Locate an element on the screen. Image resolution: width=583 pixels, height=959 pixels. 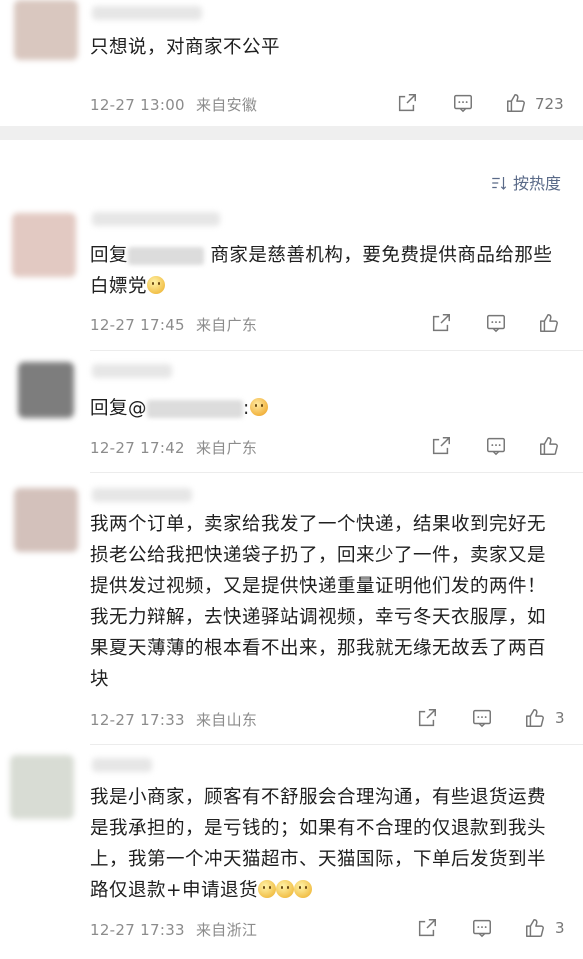
comment-meta: 12-27 17:33 来自浙江 is located at coordinates (173, 929).